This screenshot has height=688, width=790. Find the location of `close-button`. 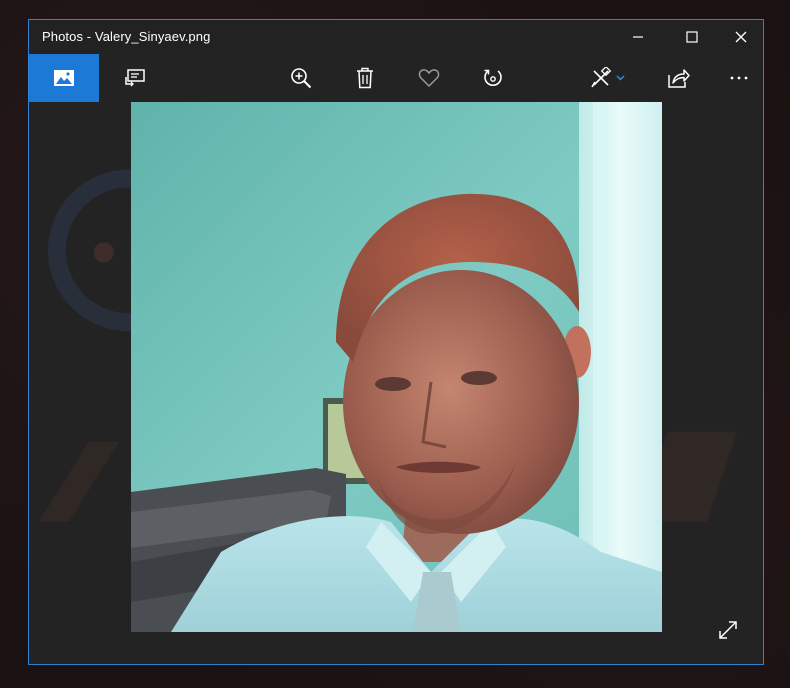

close-button is located at coordinates (740, 37).